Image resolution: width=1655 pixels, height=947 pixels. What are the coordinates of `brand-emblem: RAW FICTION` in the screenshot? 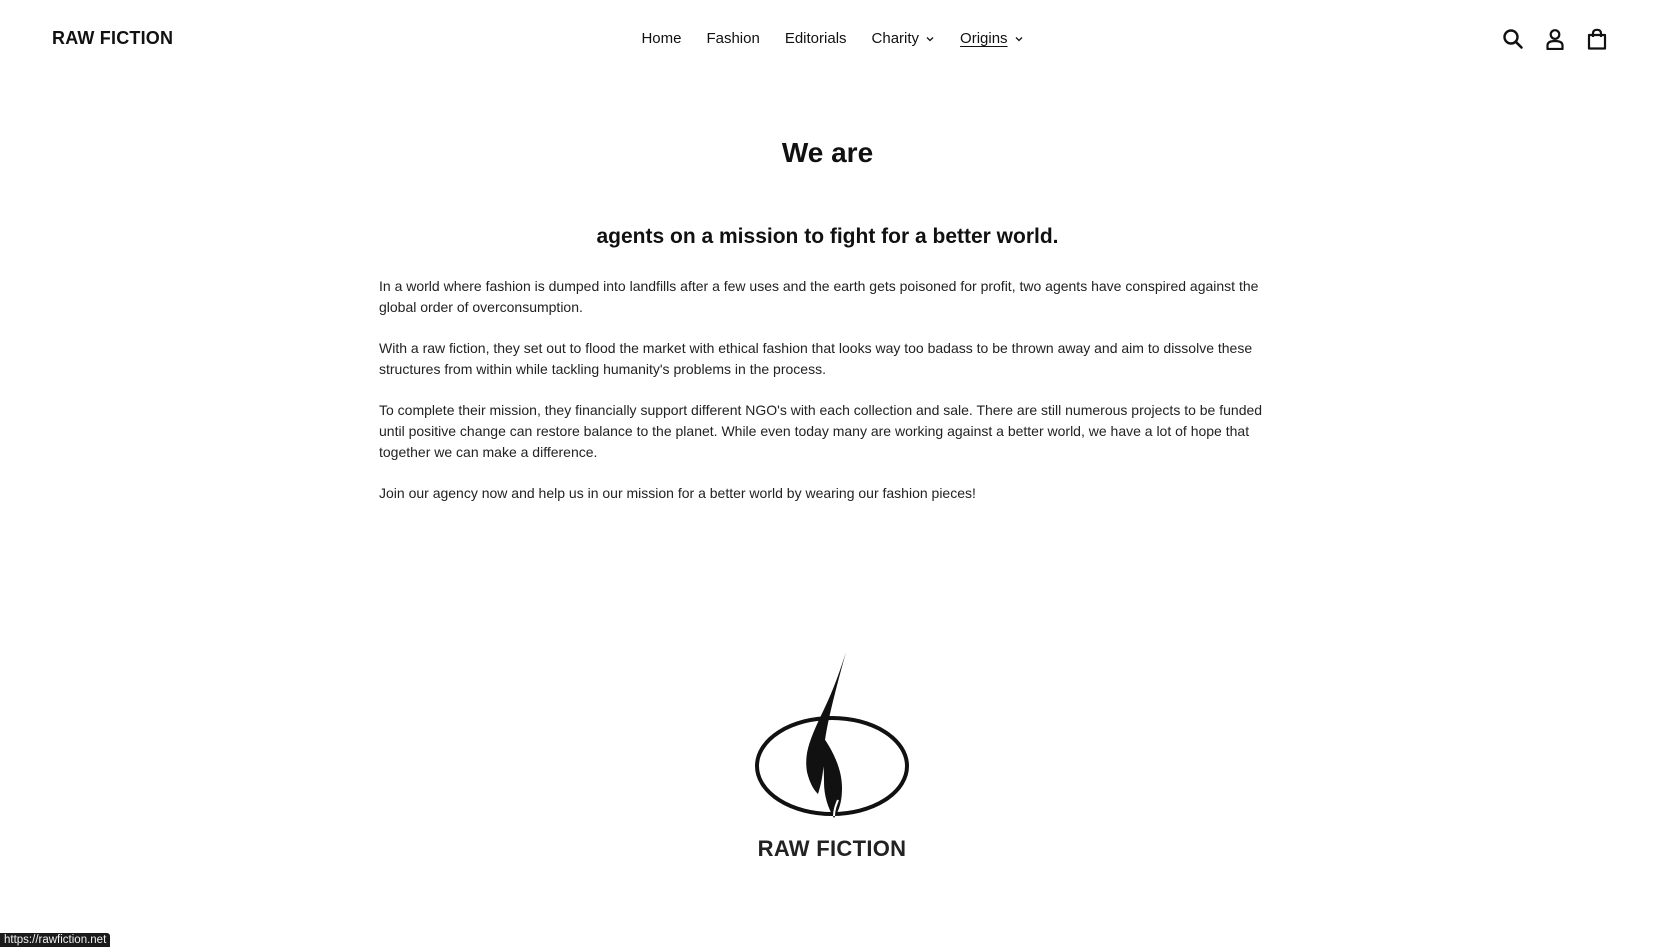 It's located at (832, 755).